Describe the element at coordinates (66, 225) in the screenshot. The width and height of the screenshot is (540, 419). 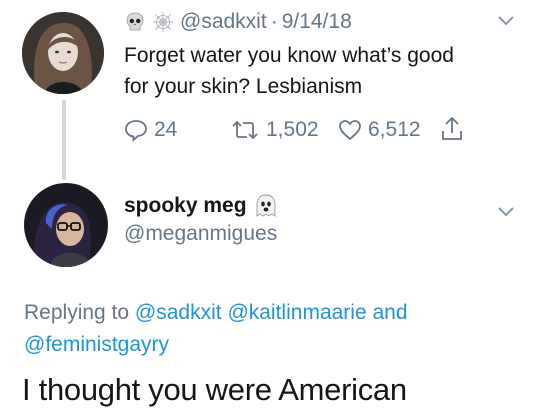
I see `avatar-meganmigues` at that location.